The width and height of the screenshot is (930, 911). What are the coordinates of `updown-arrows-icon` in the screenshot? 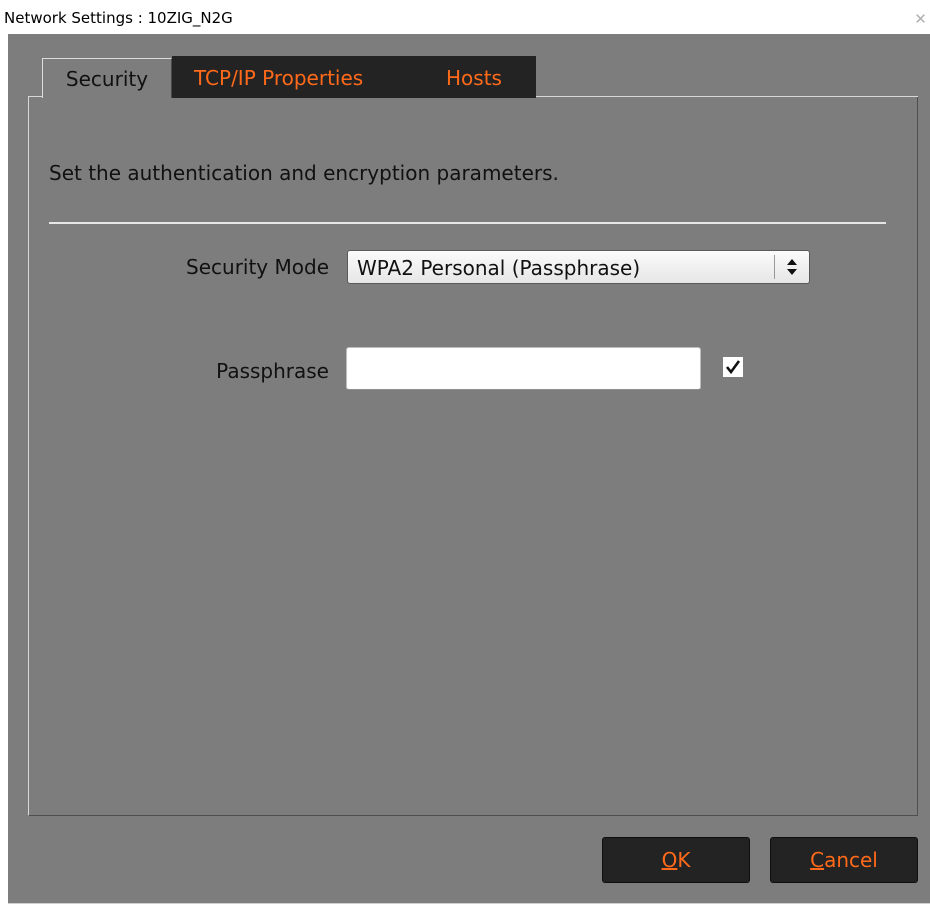 It's located at (792, 267).